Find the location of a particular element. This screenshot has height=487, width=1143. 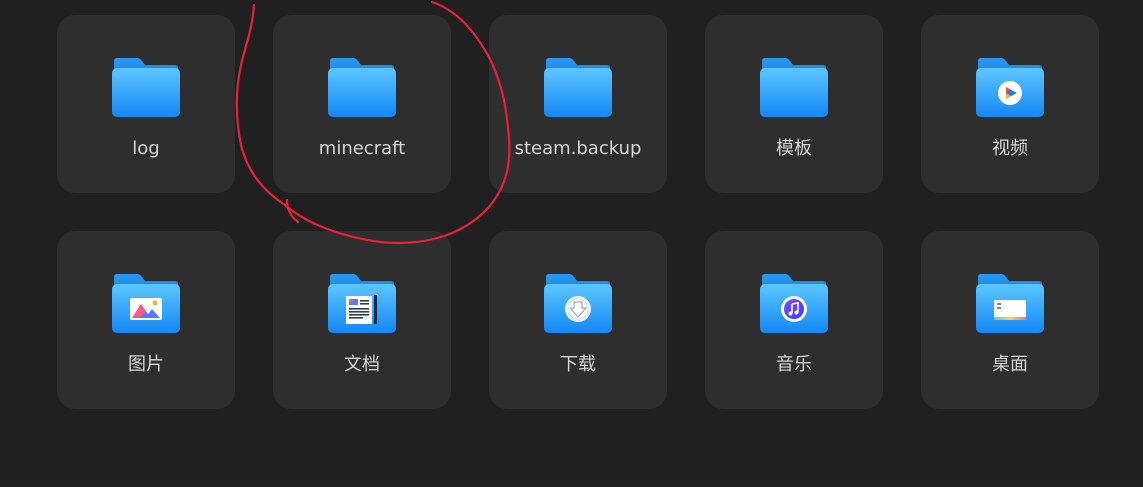

folder-tile-documents: 文档 is located at coordinates (362, 320).